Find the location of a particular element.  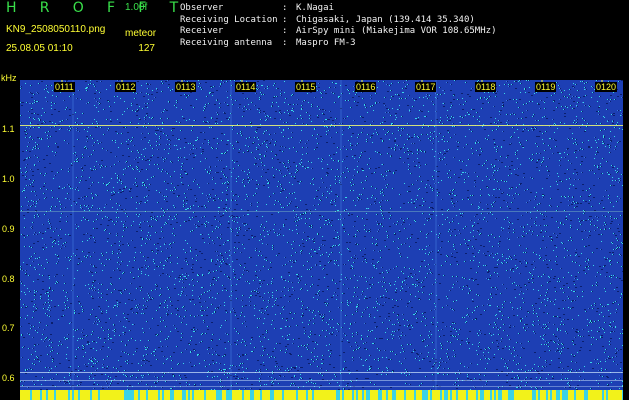

meta-value: AirSpy mini (Miakejima VOR 108.65MHz) is located at coordinates (396, 31).